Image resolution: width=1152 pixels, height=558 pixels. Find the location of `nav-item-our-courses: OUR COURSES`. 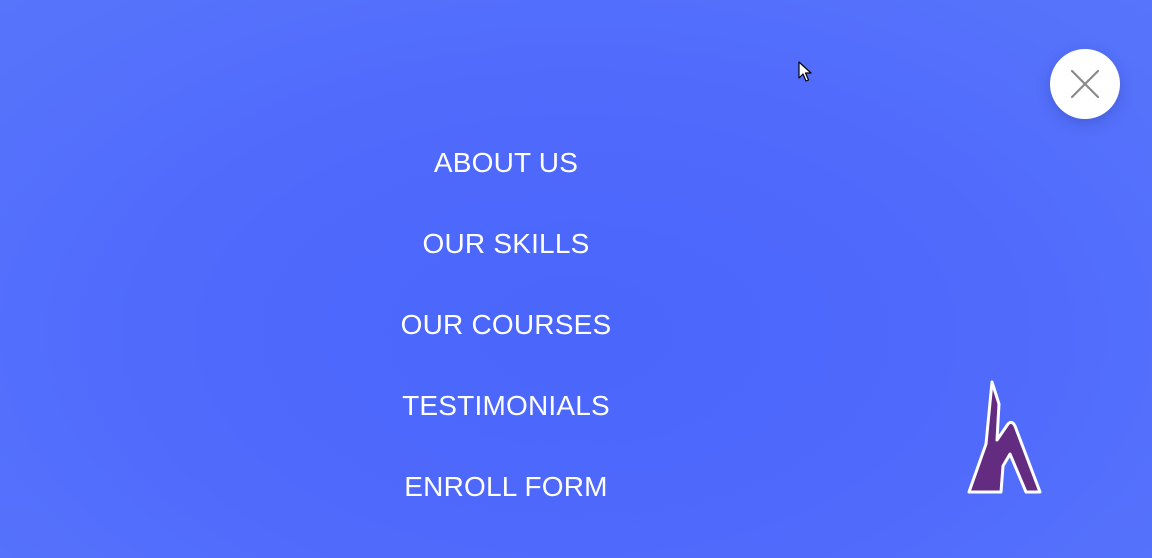

nav-item-our-courses: OUR COURSES is located at coordinates (506, 324).